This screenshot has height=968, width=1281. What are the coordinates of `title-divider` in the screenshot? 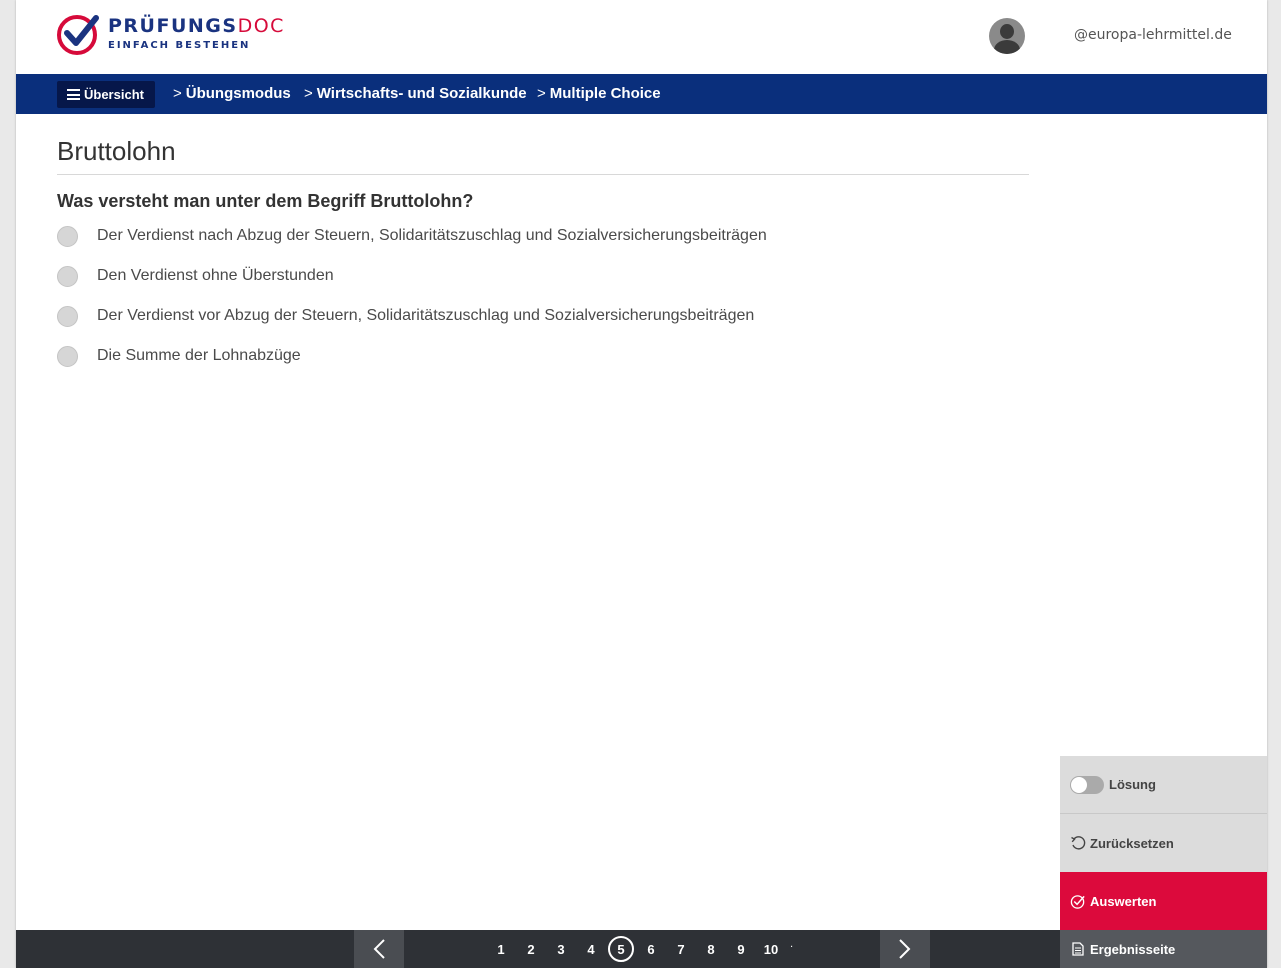 It's located at (543, 174).